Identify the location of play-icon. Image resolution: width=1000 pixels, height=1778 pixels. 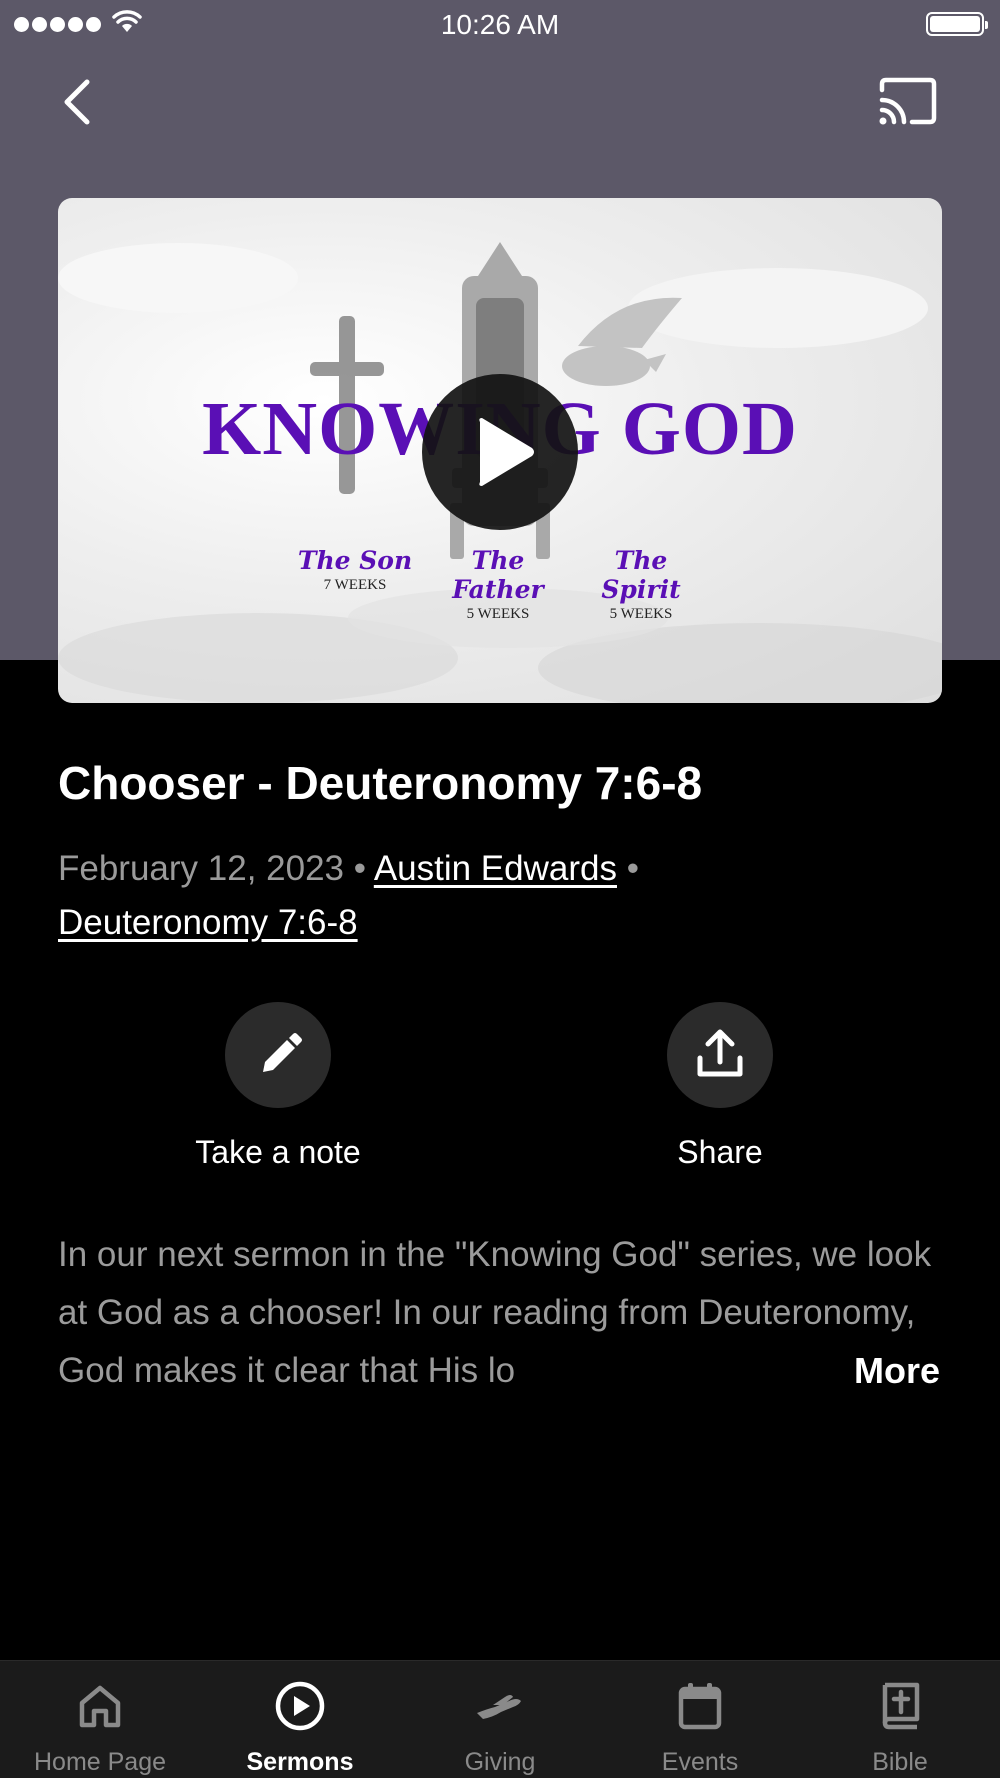
(506, 452).